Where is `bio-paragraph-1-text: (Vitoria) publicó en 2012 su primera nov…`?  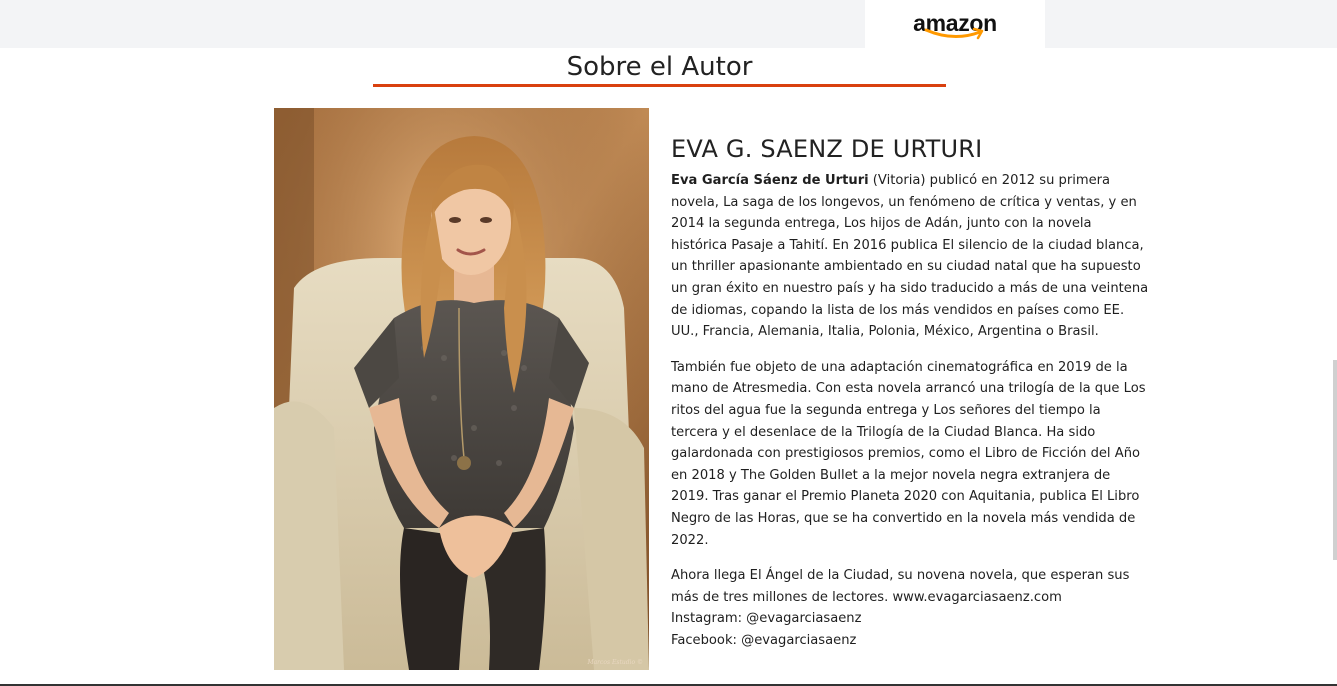 bio-paragraph-1-text: (Vitoria) publicó en 2012 su primera nov… is located at coordinates (910, 256).